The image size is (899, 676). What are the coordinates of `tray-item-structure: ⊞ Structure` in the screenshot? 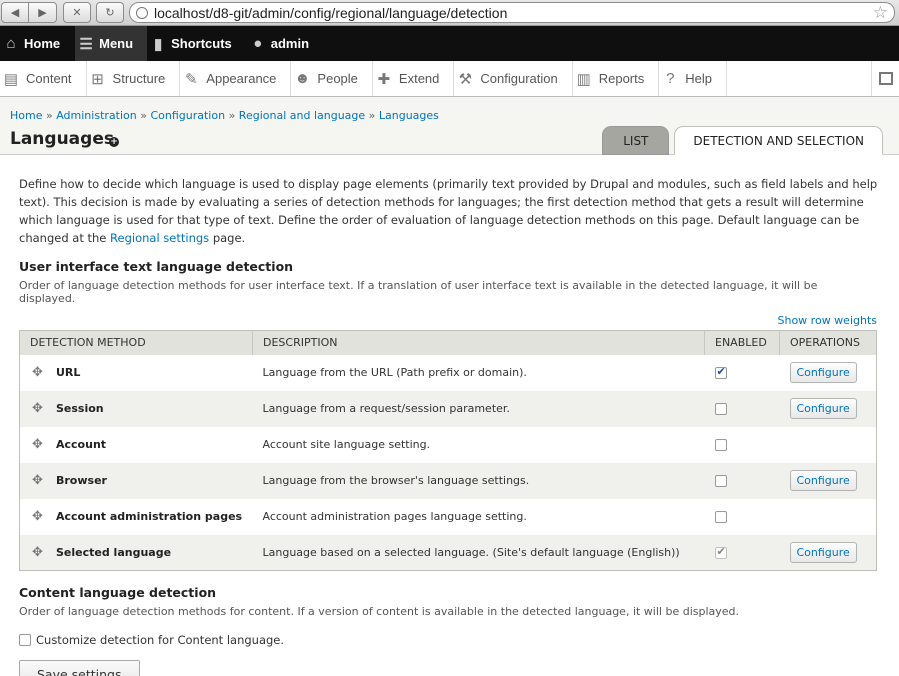 It's located at (134, 78).